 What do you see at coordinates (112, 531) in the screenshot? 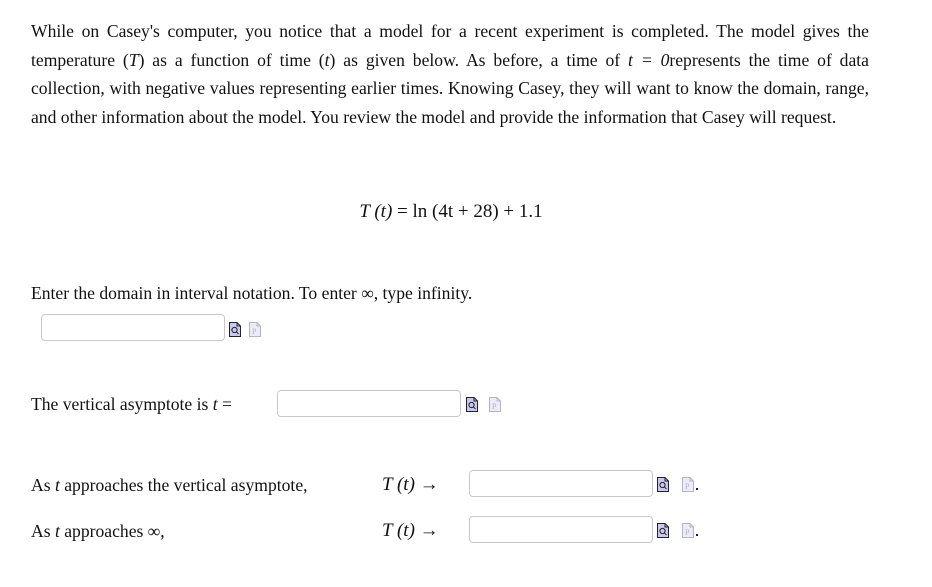
I see `prompt-text: approaches ∞,` at bounding box center [112, 531].